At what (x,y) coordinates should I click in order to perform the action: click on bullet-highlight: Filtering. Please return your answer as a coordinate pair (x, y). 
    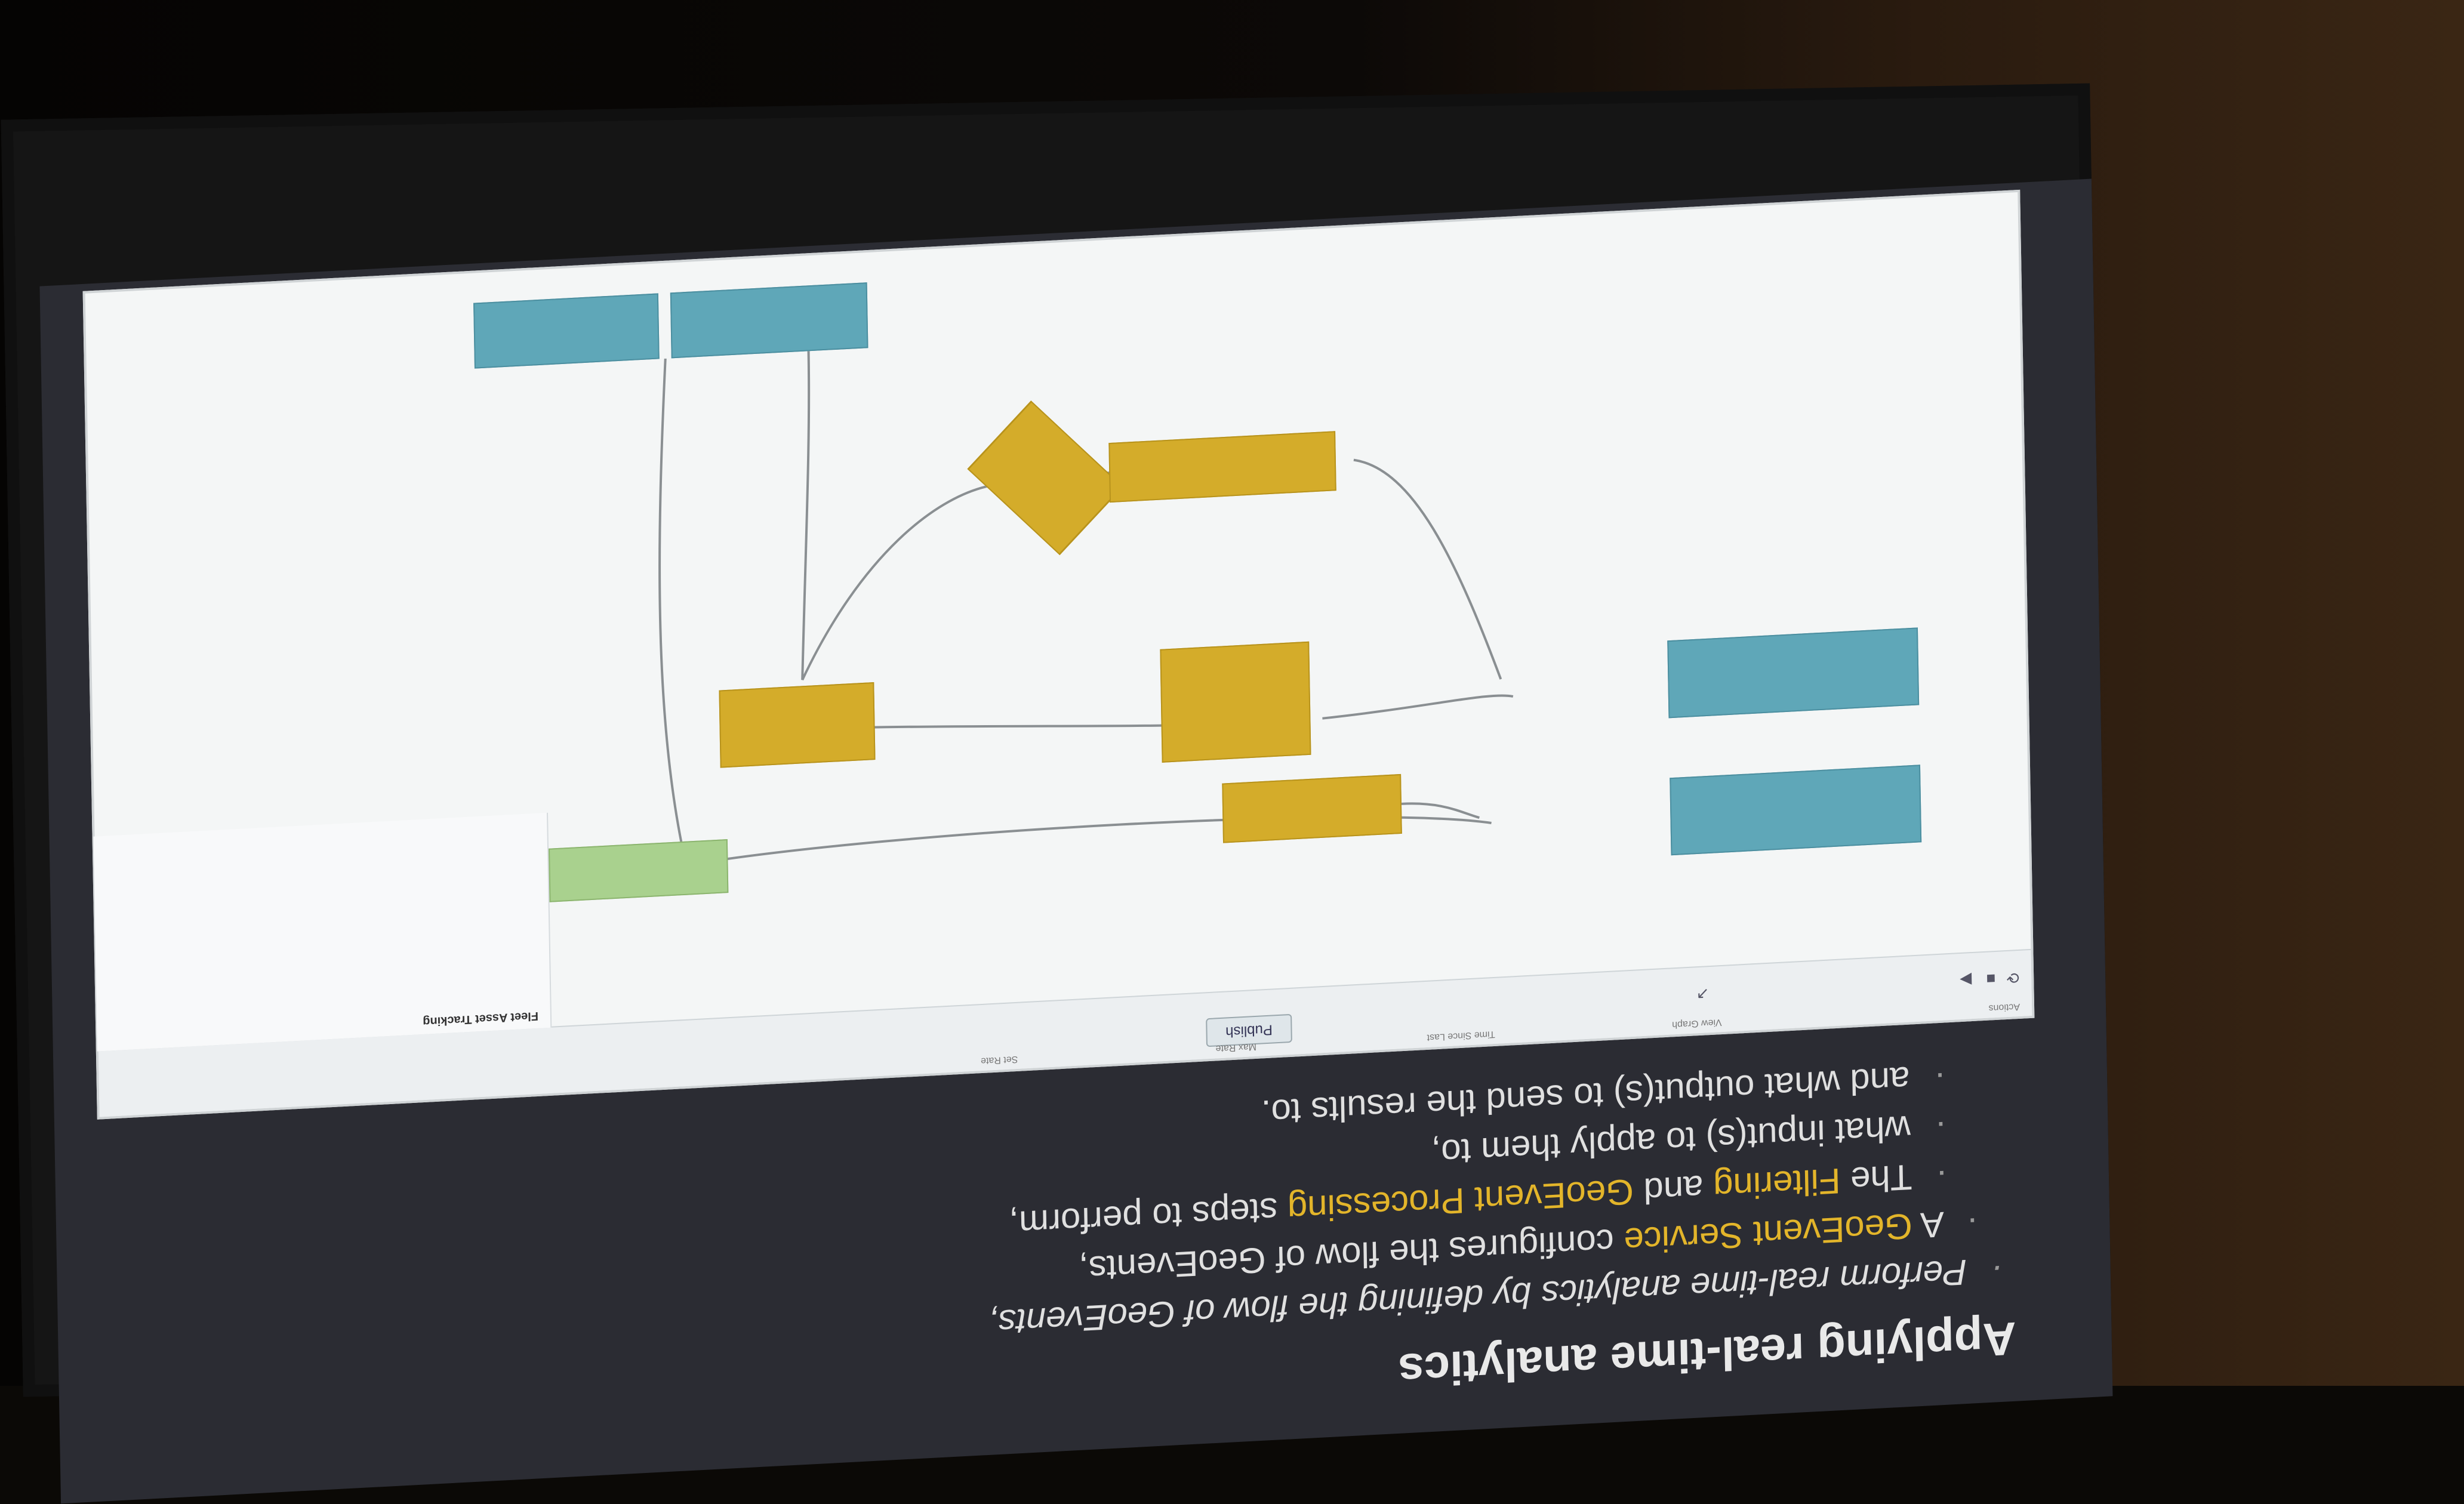
    Looking at the image, I should click on (1777, 1183).